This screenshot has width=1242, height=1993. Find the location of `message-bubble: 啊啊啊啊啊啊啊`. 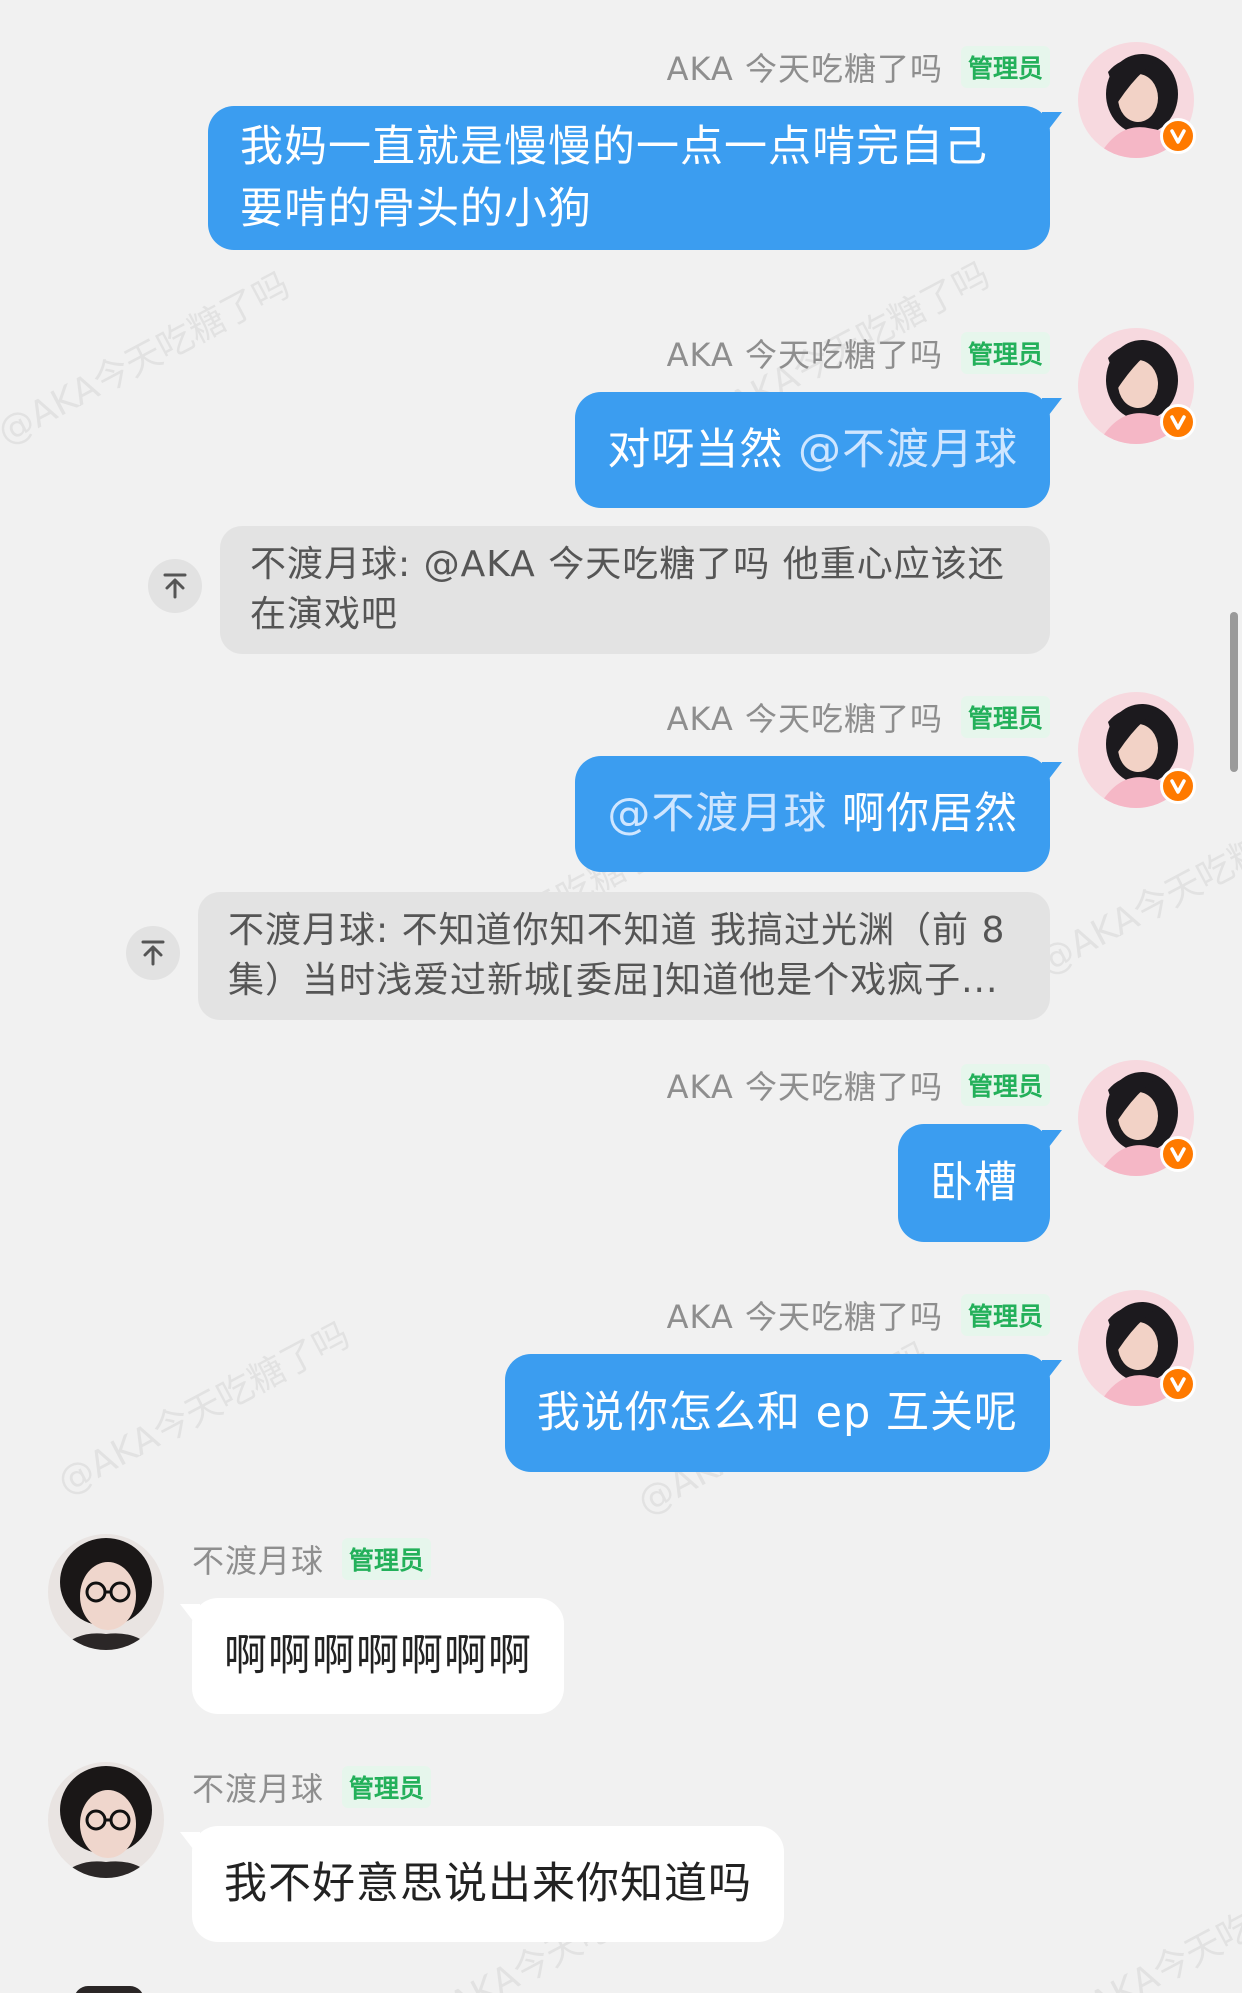

message-bubble: 啊啊啊啊啊啊啊 is located at coordinates (372, 1656).